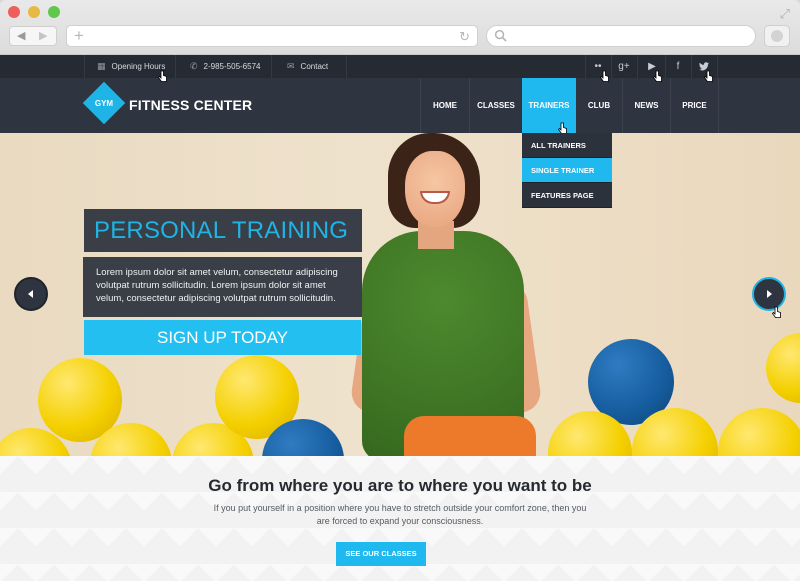  I want to click on nav-home: HOME, so click(445, 105).